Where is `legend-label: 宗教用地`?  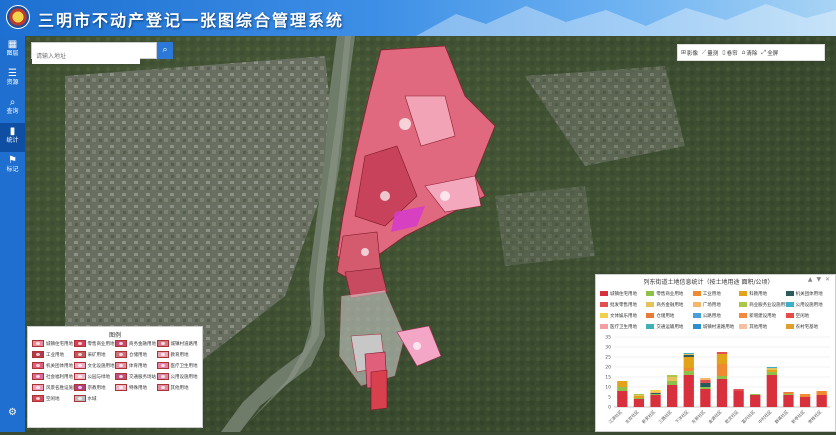 legend-label: 宗教用地 is located at coordinates (96, 388).